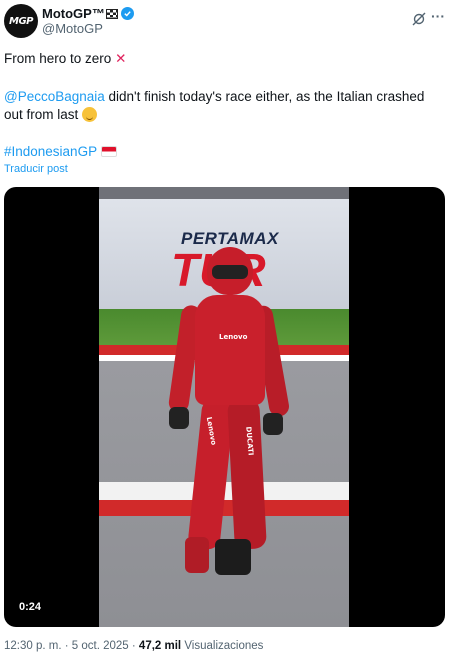 This screenshot has width=450, height=656. What do you see at coordinates (90, 114) in the screenshot?
I see `relieved-face-emoji-icon` at bounding box center [90, 114].